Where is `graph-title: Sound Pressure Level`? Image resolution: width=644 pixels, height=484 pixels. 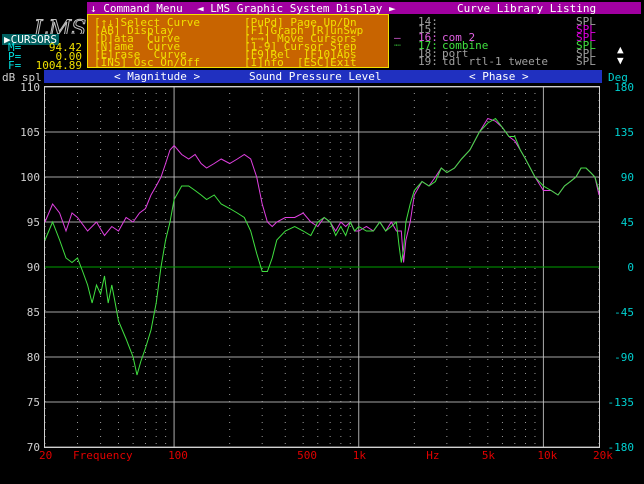 graph-title: Sound Pressure Level is located at coordinates (315, 76).